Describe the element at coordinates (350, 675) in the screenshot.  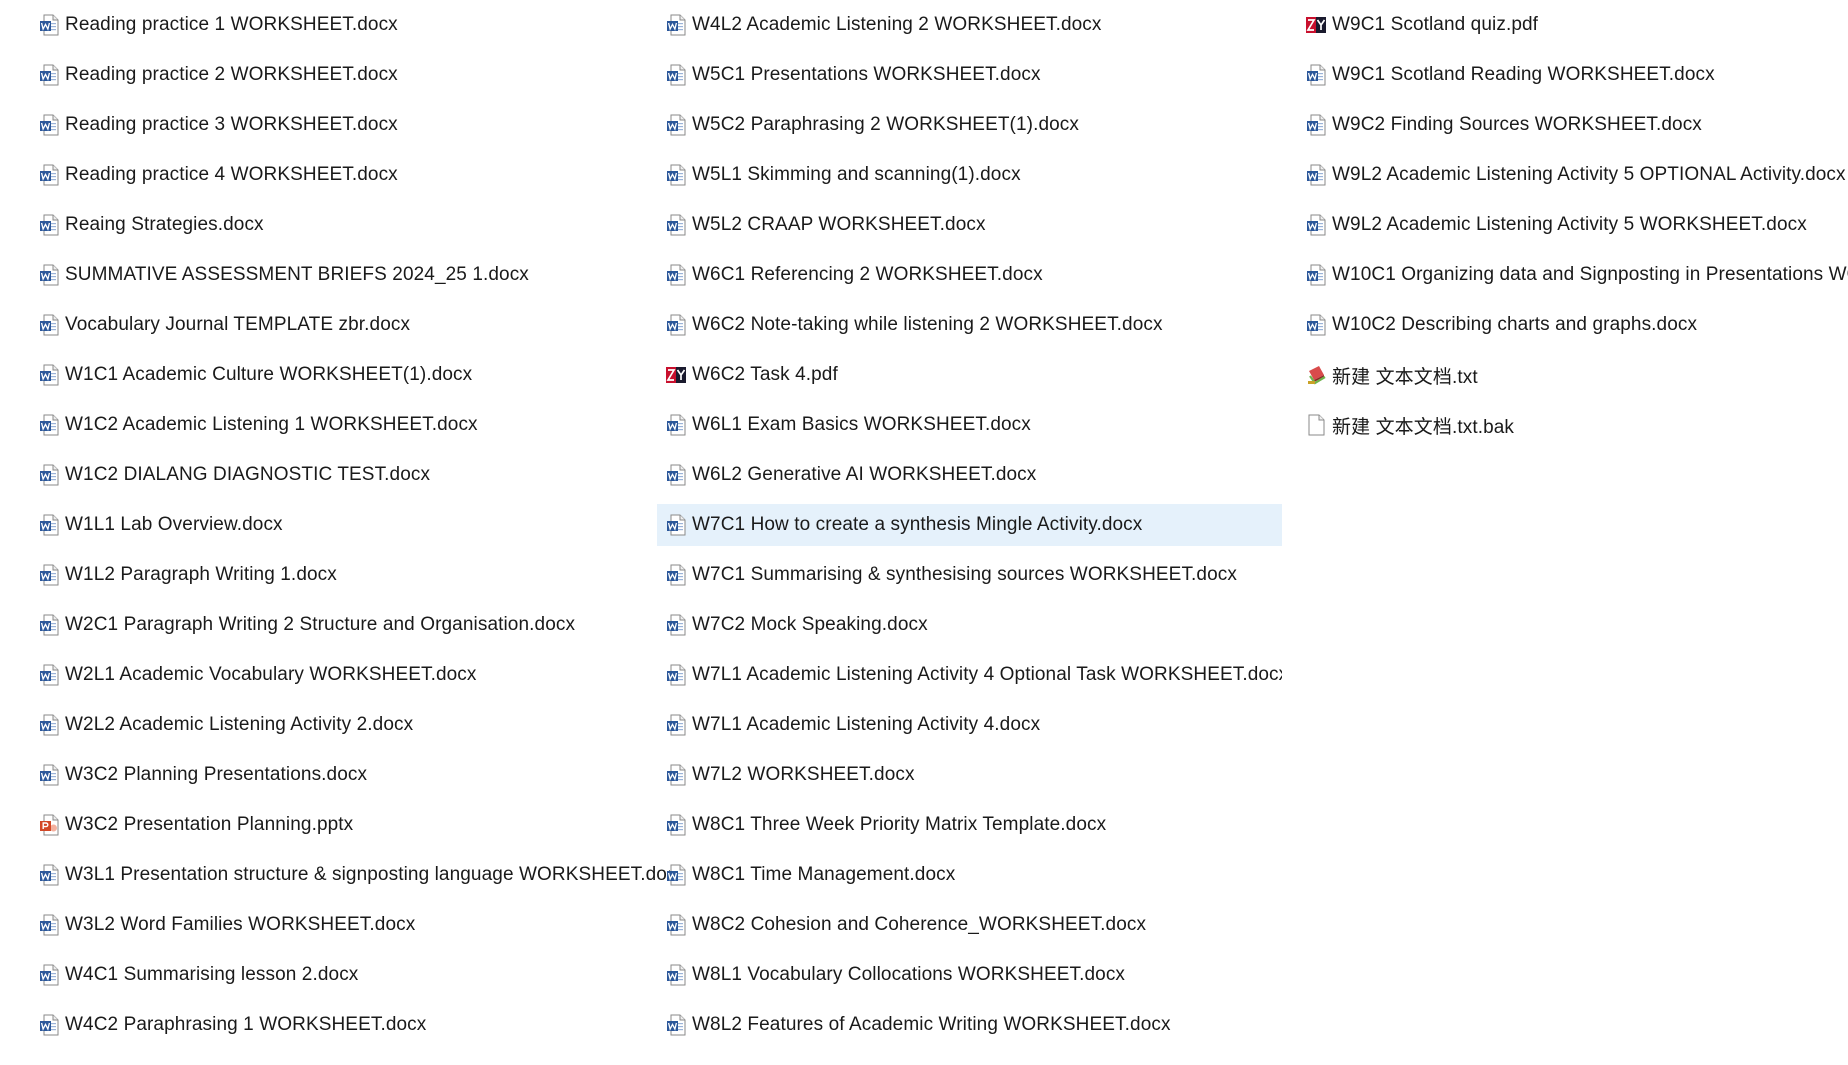
I see `file-item: W2L1 Academic Vocabulary WORKSHEET.docx` at that location.